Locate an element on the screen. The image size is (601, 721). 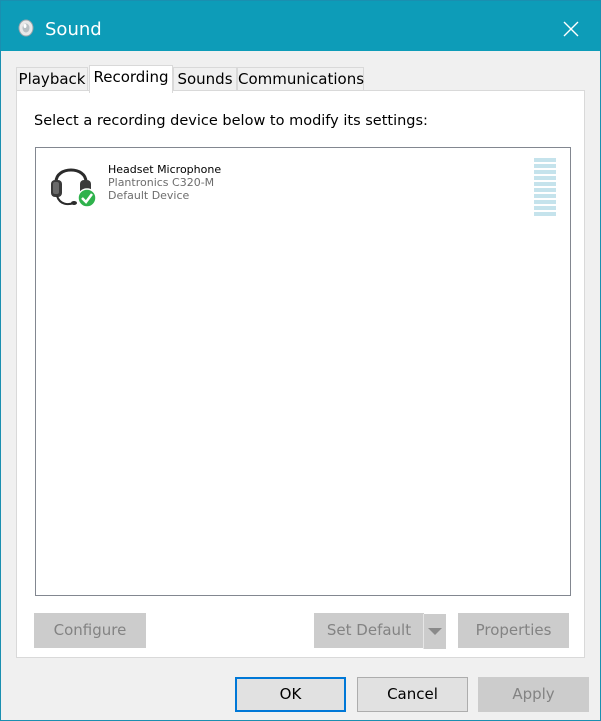
chevron-down-icon is located at coordinates (435, 631).